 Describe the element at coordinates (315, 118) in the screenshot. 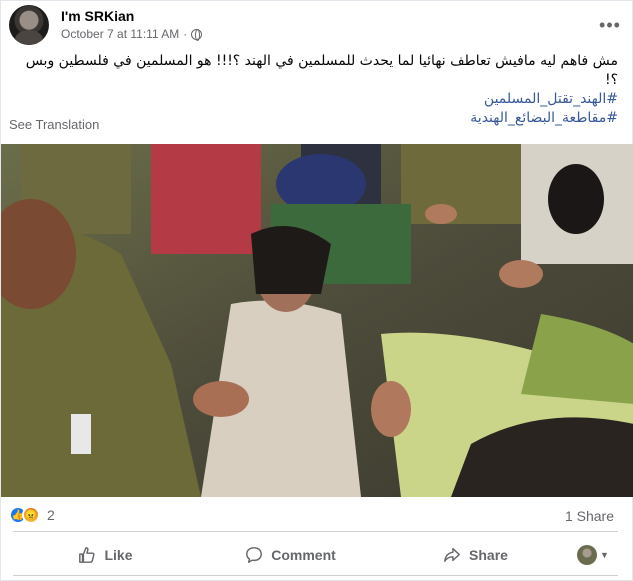

I see `hashtag-link: #مقاطعة_البضائع_الهندية` at that location.